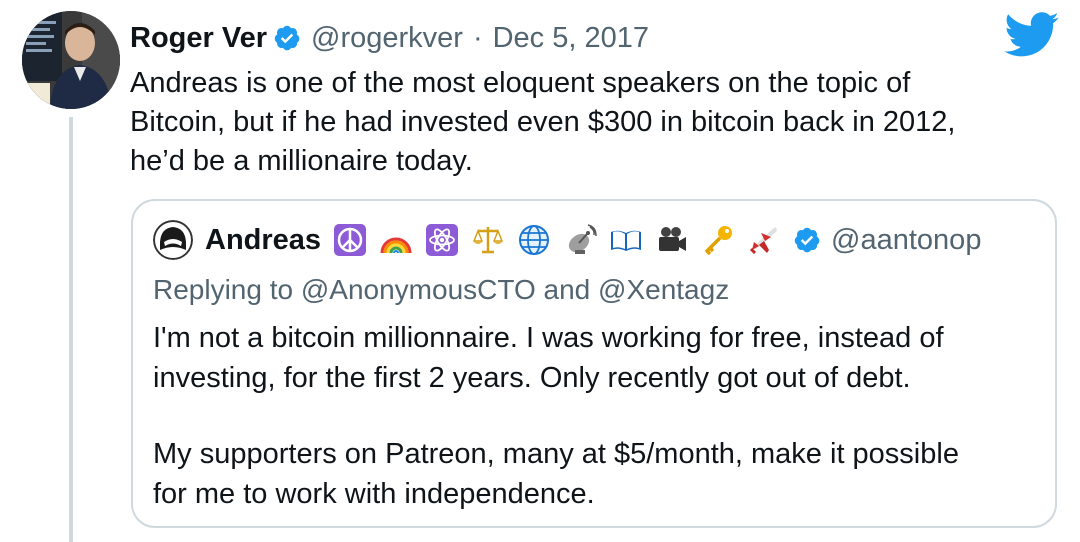  Describe the element at coordinates (626, 240) in the screenshot. I see `open-book-icon` at that location.